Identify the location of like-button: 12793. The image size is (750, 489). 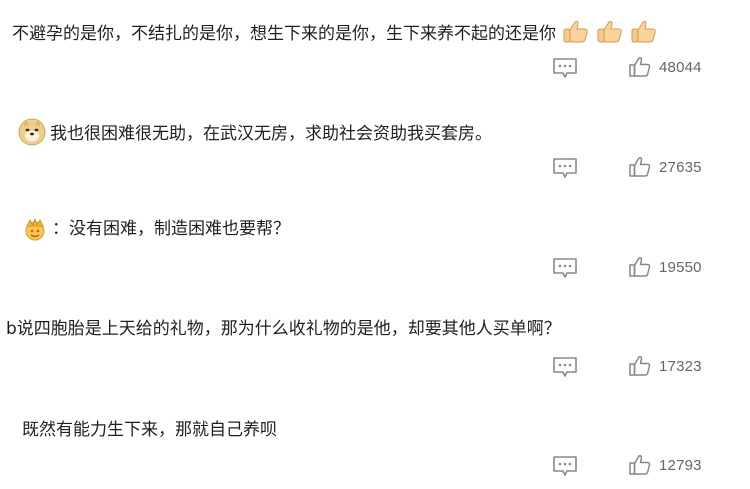
(683, 466).